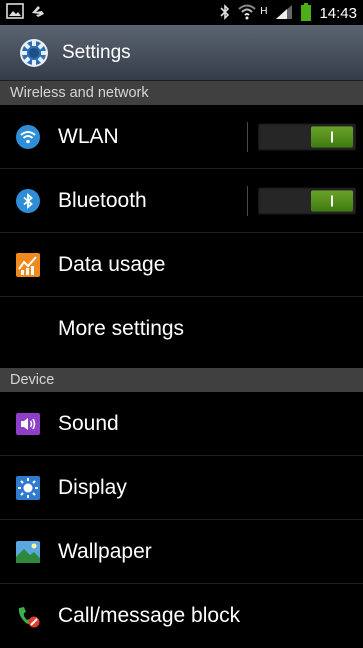 The height and width of the screenshot is (648, 363). I want to click on title-bar: Settings, so click(181, 53).